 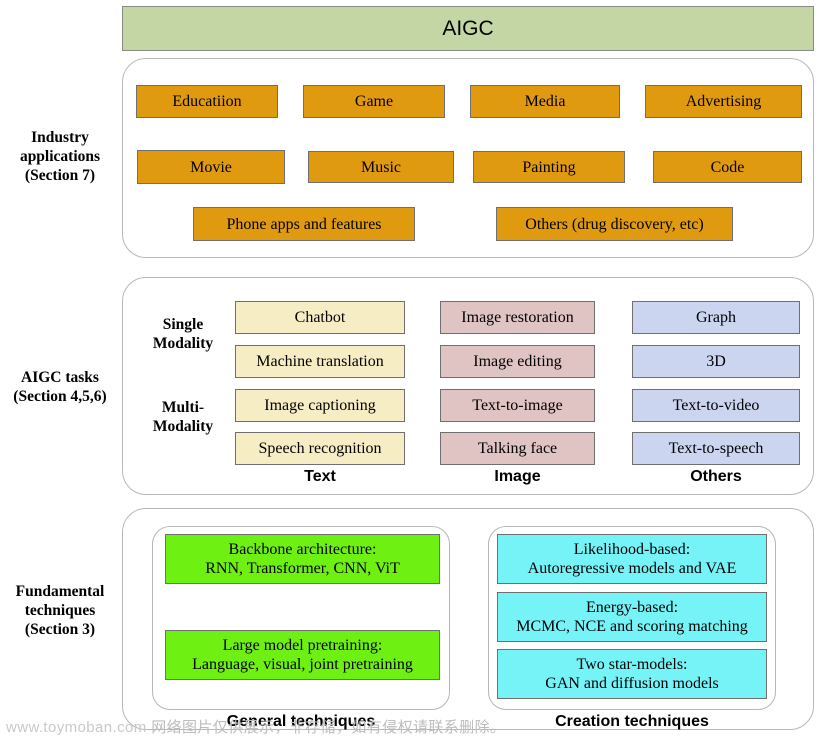 What do you see at coordinates (183, 426) in the screenshot?
I see `modality-multi-line-2: Modality` at bounding box center [183, 426].